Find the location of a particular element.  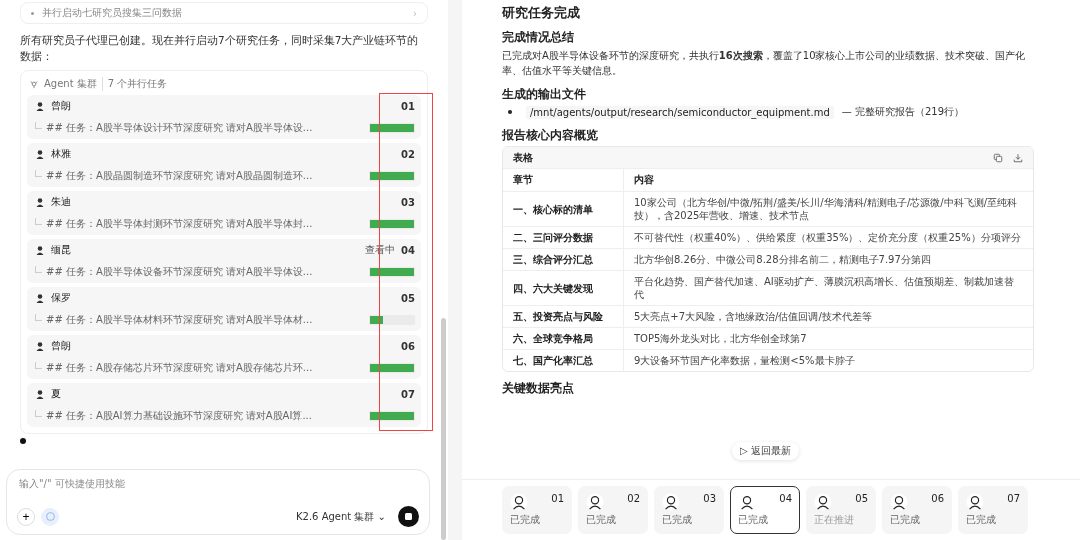

table-cell: 北方华创8.26分、中微公司8.28分排名前二，精测电子7.97分第四 is located at coordinates (828, 259).